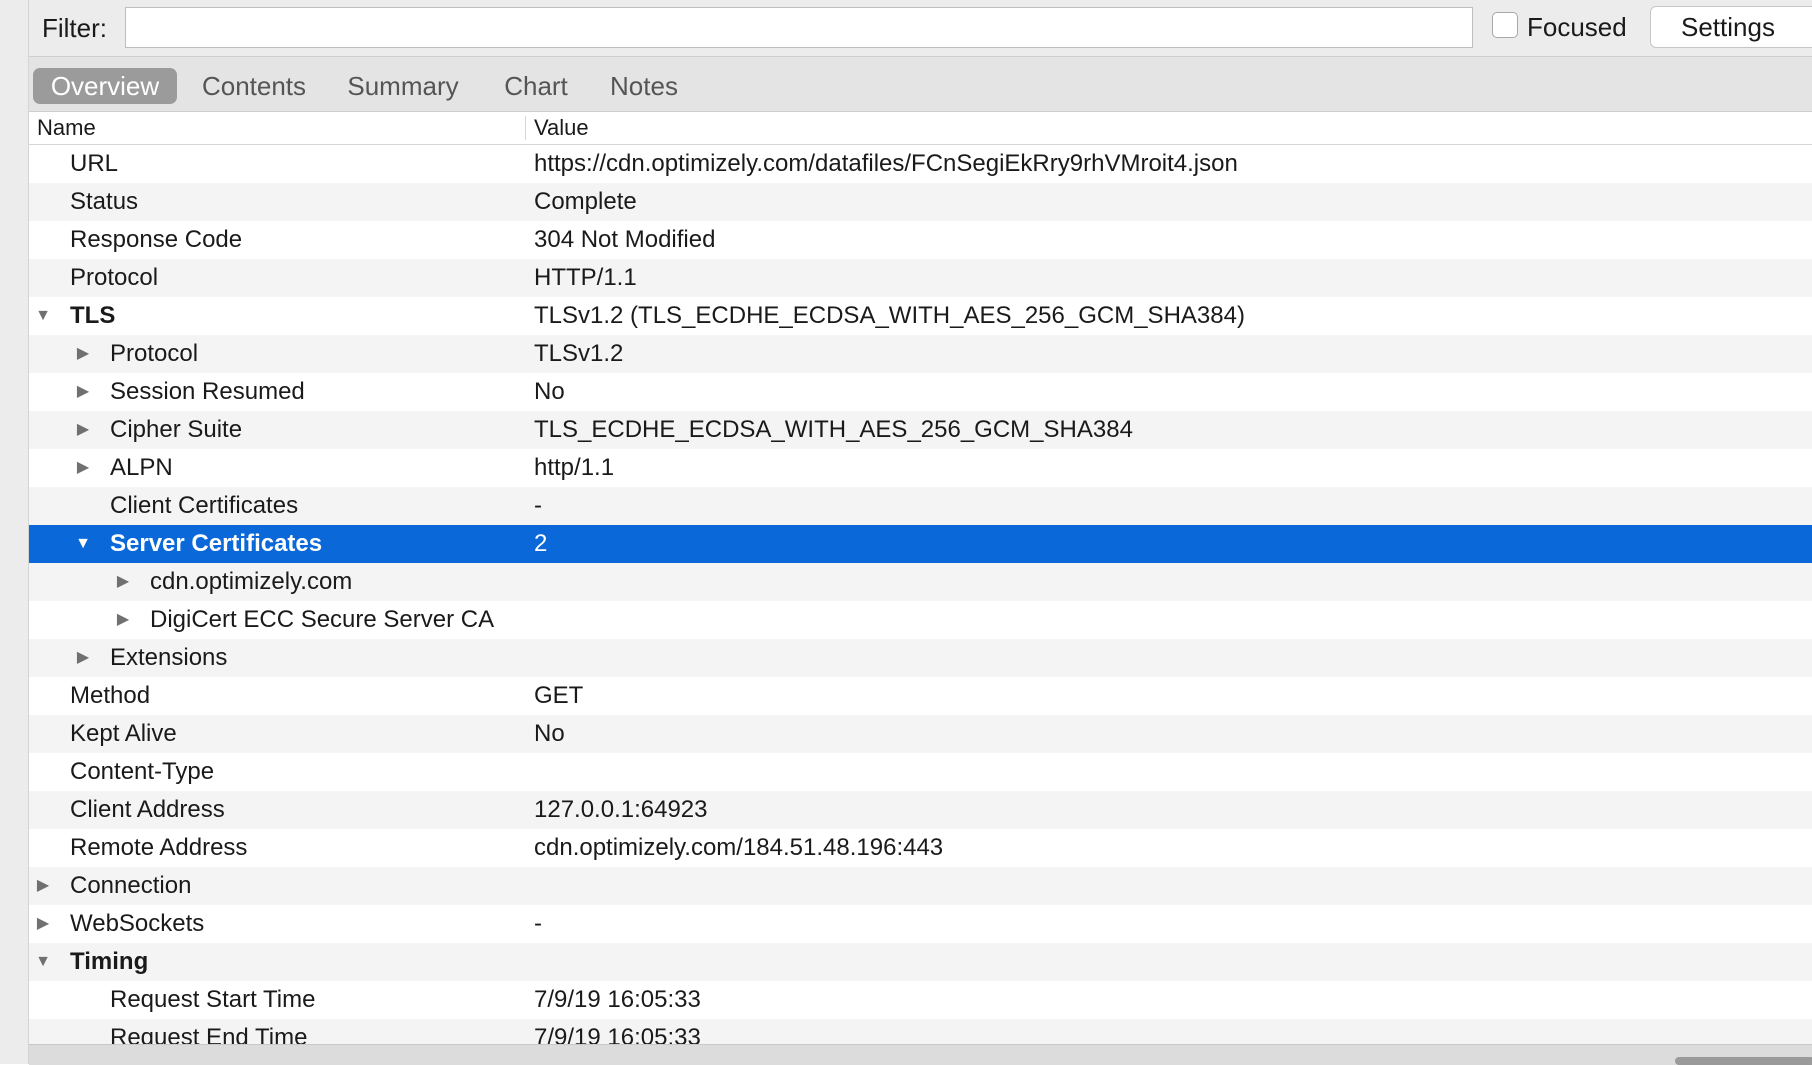 Image resolution: width=1812 pixels, height=1065 pixels. What do you see at coordinates (621, 809) in the screenshot?
I see `row-value: 127.0.0.1:64923` at bounding box center [621, 809].